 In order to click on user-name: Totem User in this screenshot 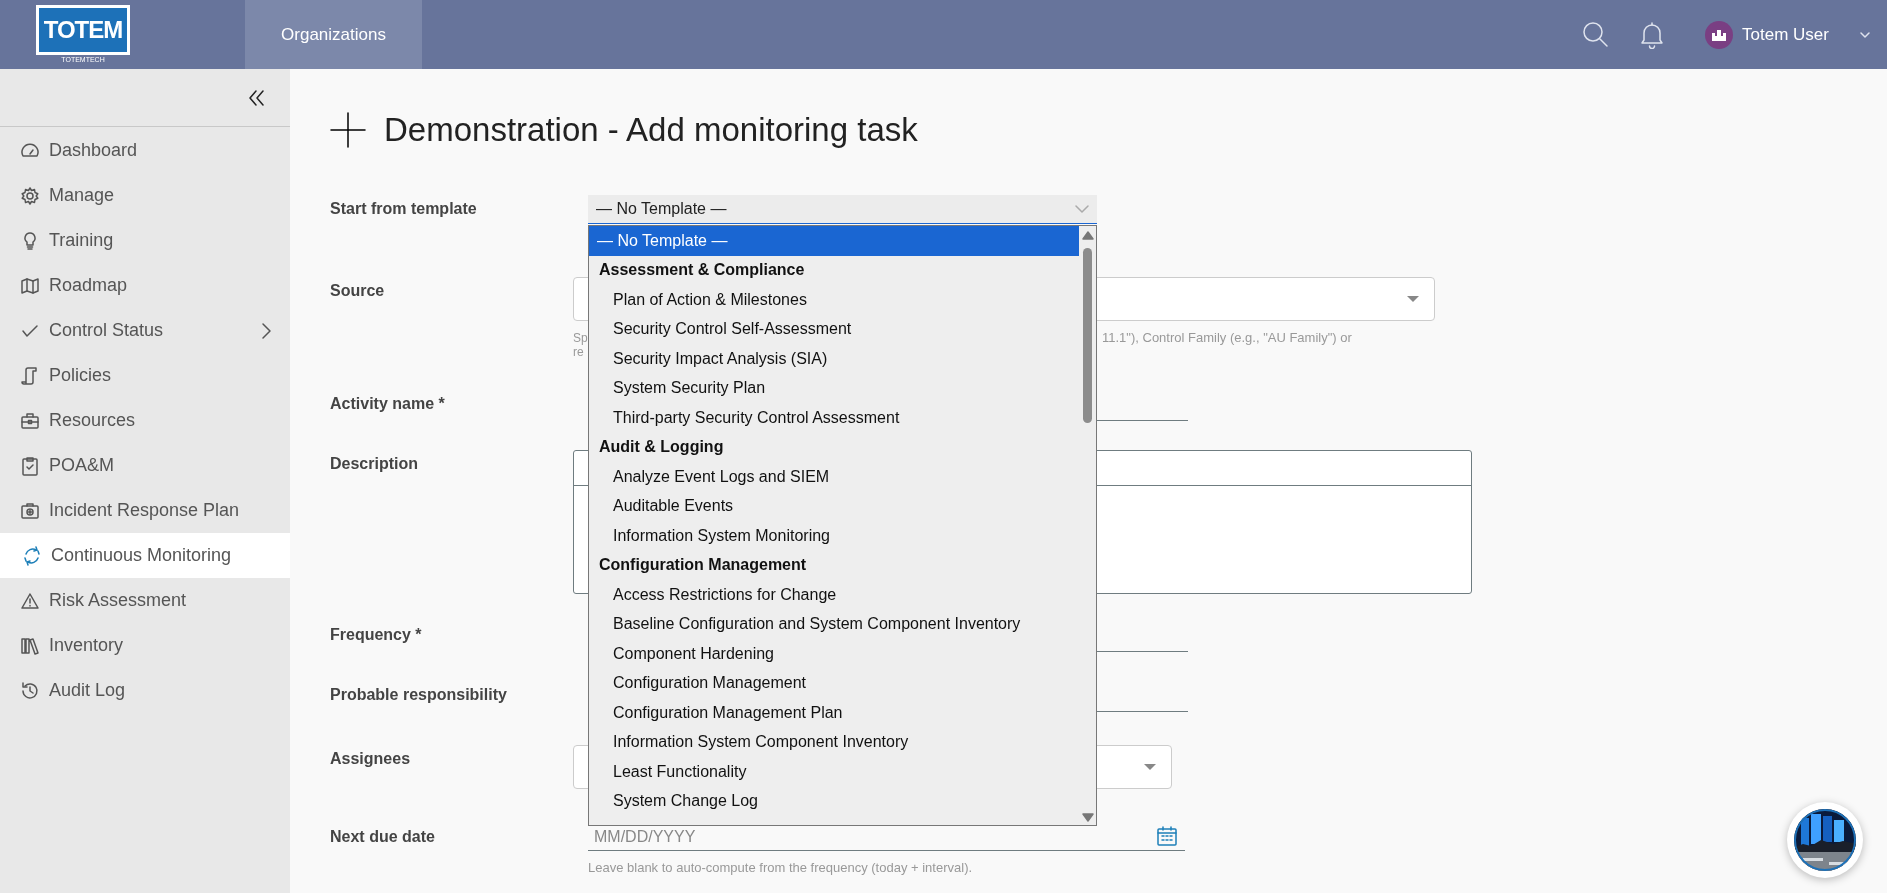, I will do `click(1785, 34)`.